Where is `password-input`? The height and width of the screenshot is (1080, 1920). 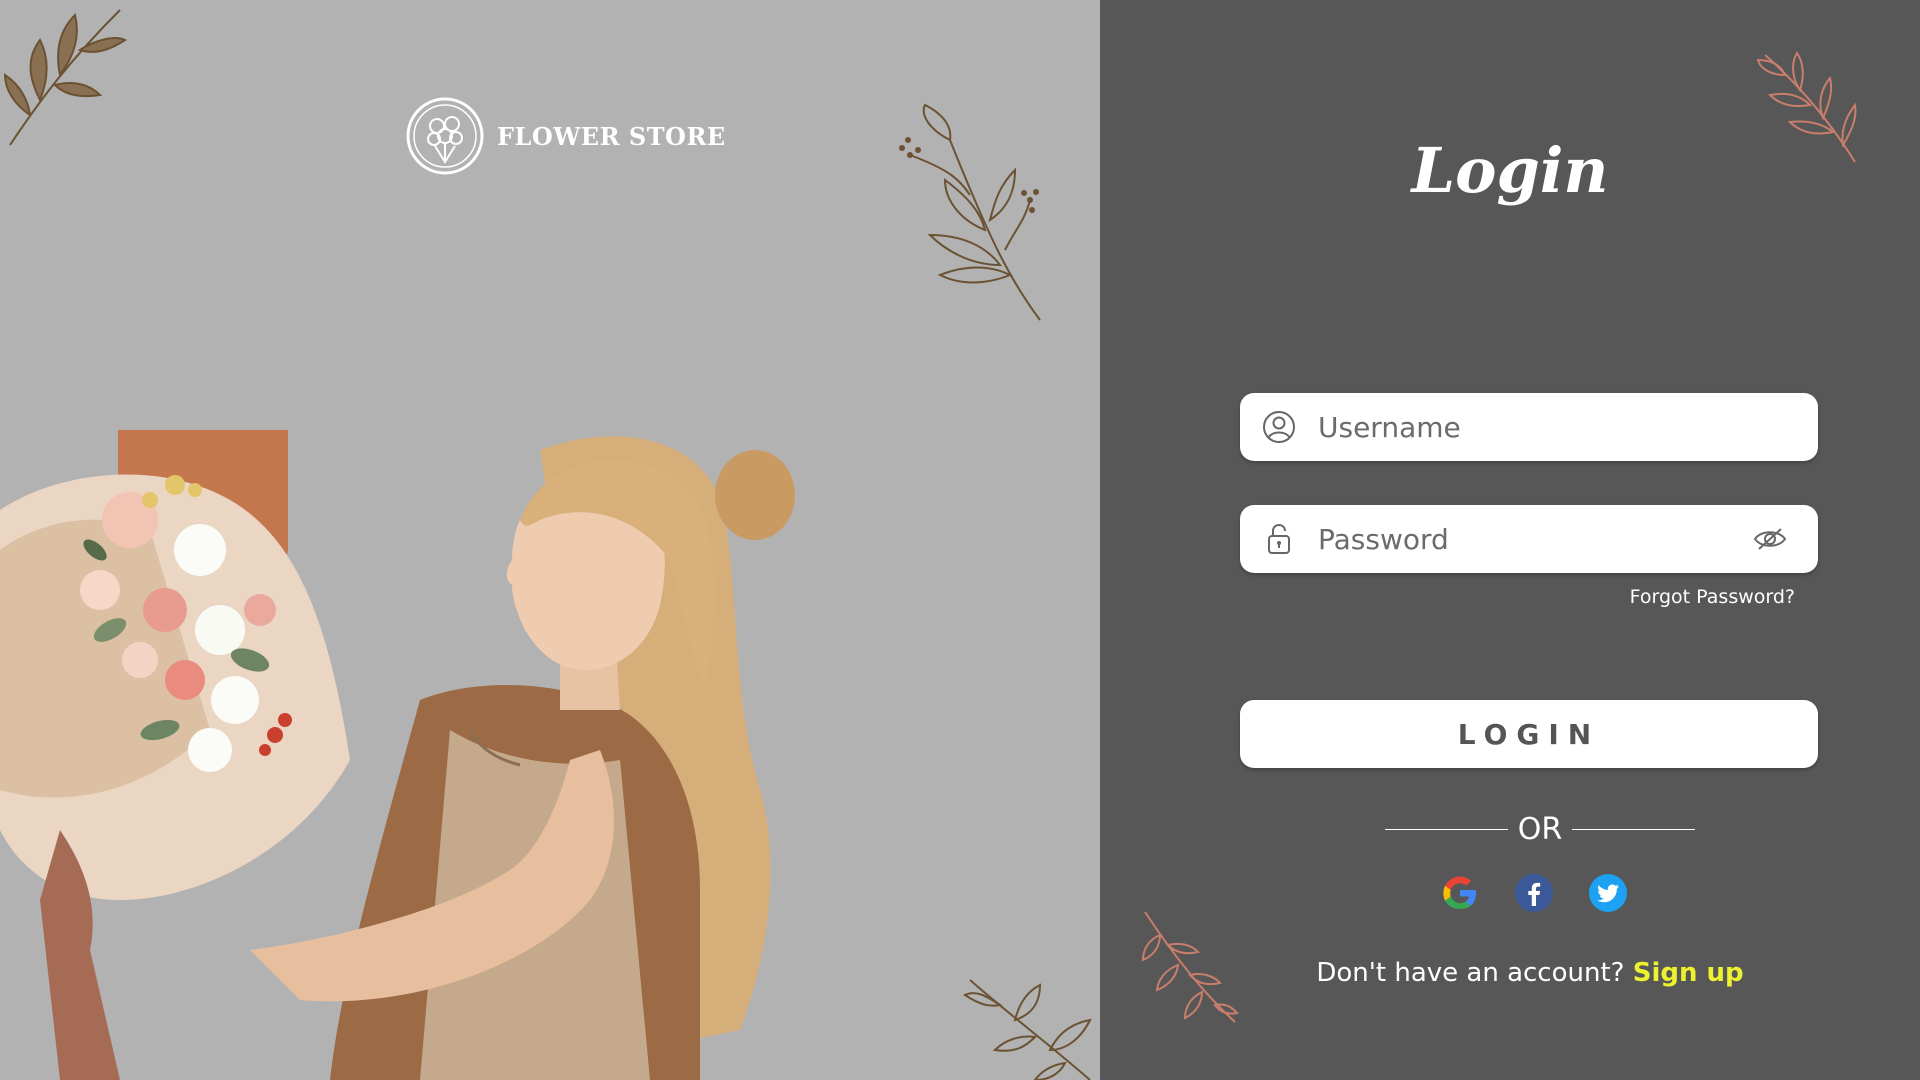
password-input is located at coordinates (1535, 539).